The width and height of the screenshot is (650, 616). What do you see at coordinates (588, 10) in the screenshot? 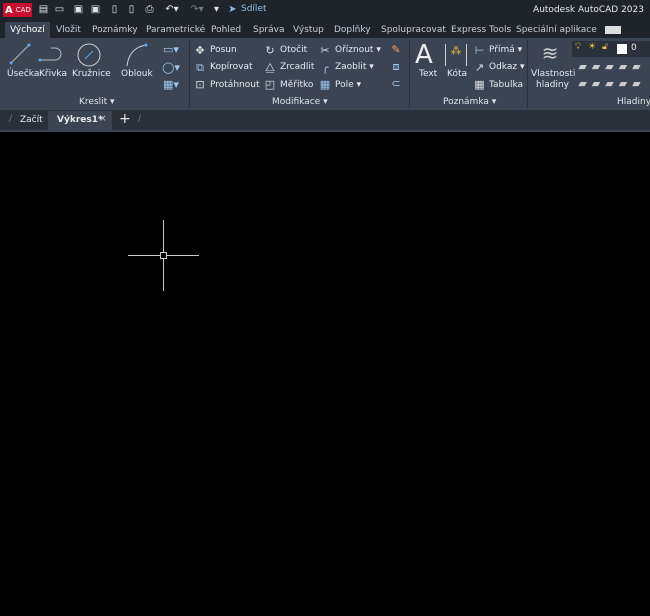
I see `app-title: Autodesk AutoCAD 2023` at bounding box center [588, 10].